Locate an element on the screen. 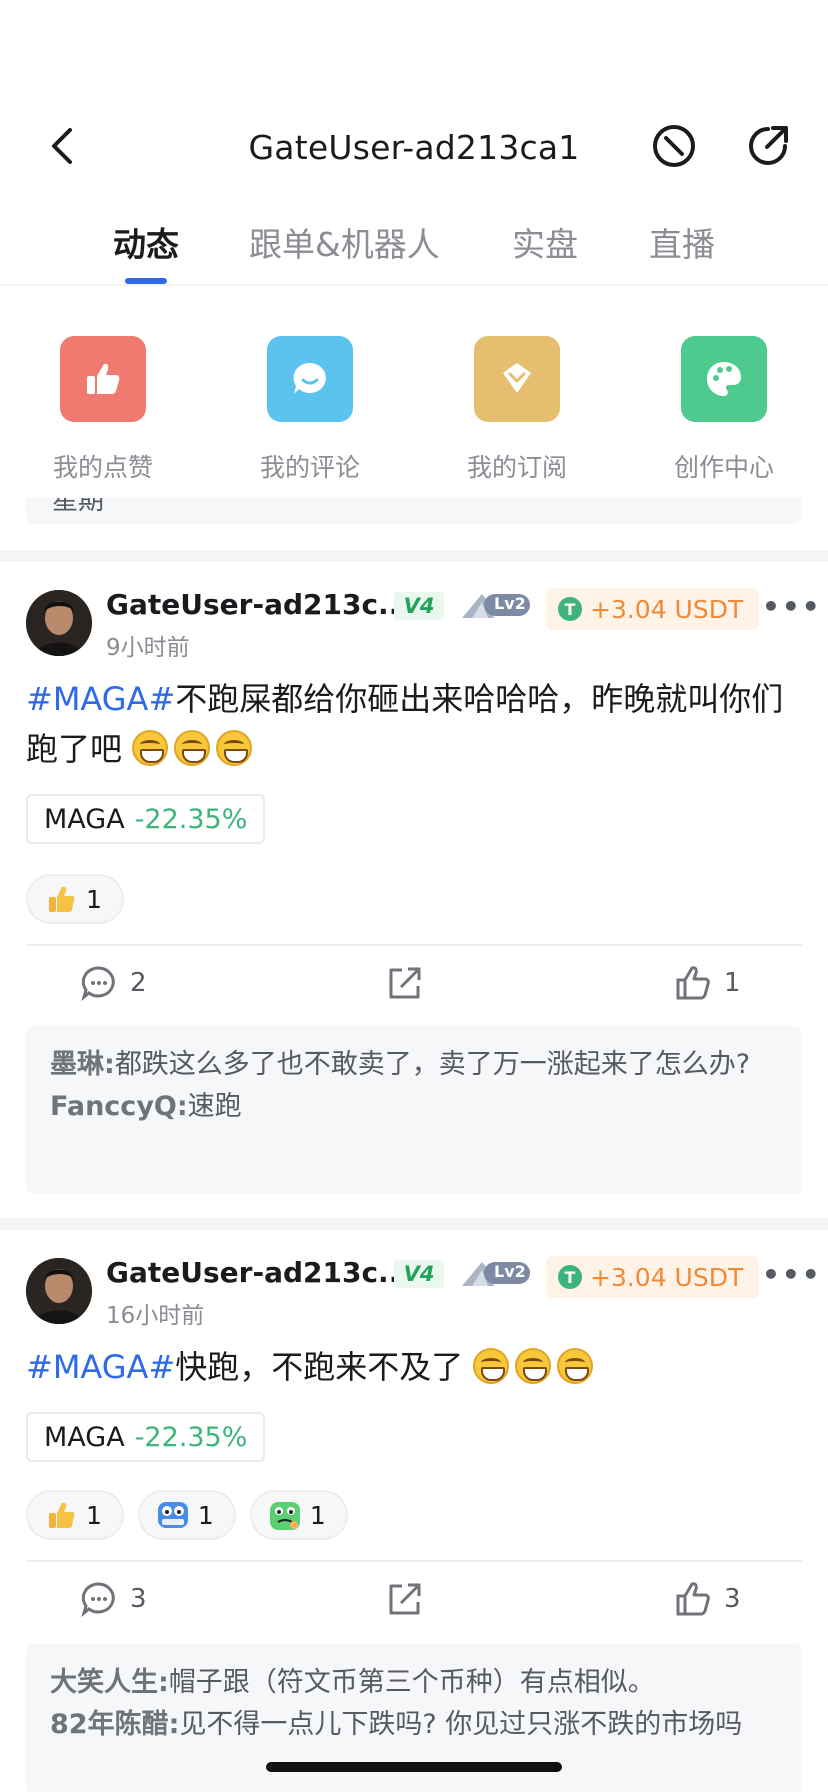 The image size is (828, 1792). post-time: 9小时前 is located at coordinates (148, 648).